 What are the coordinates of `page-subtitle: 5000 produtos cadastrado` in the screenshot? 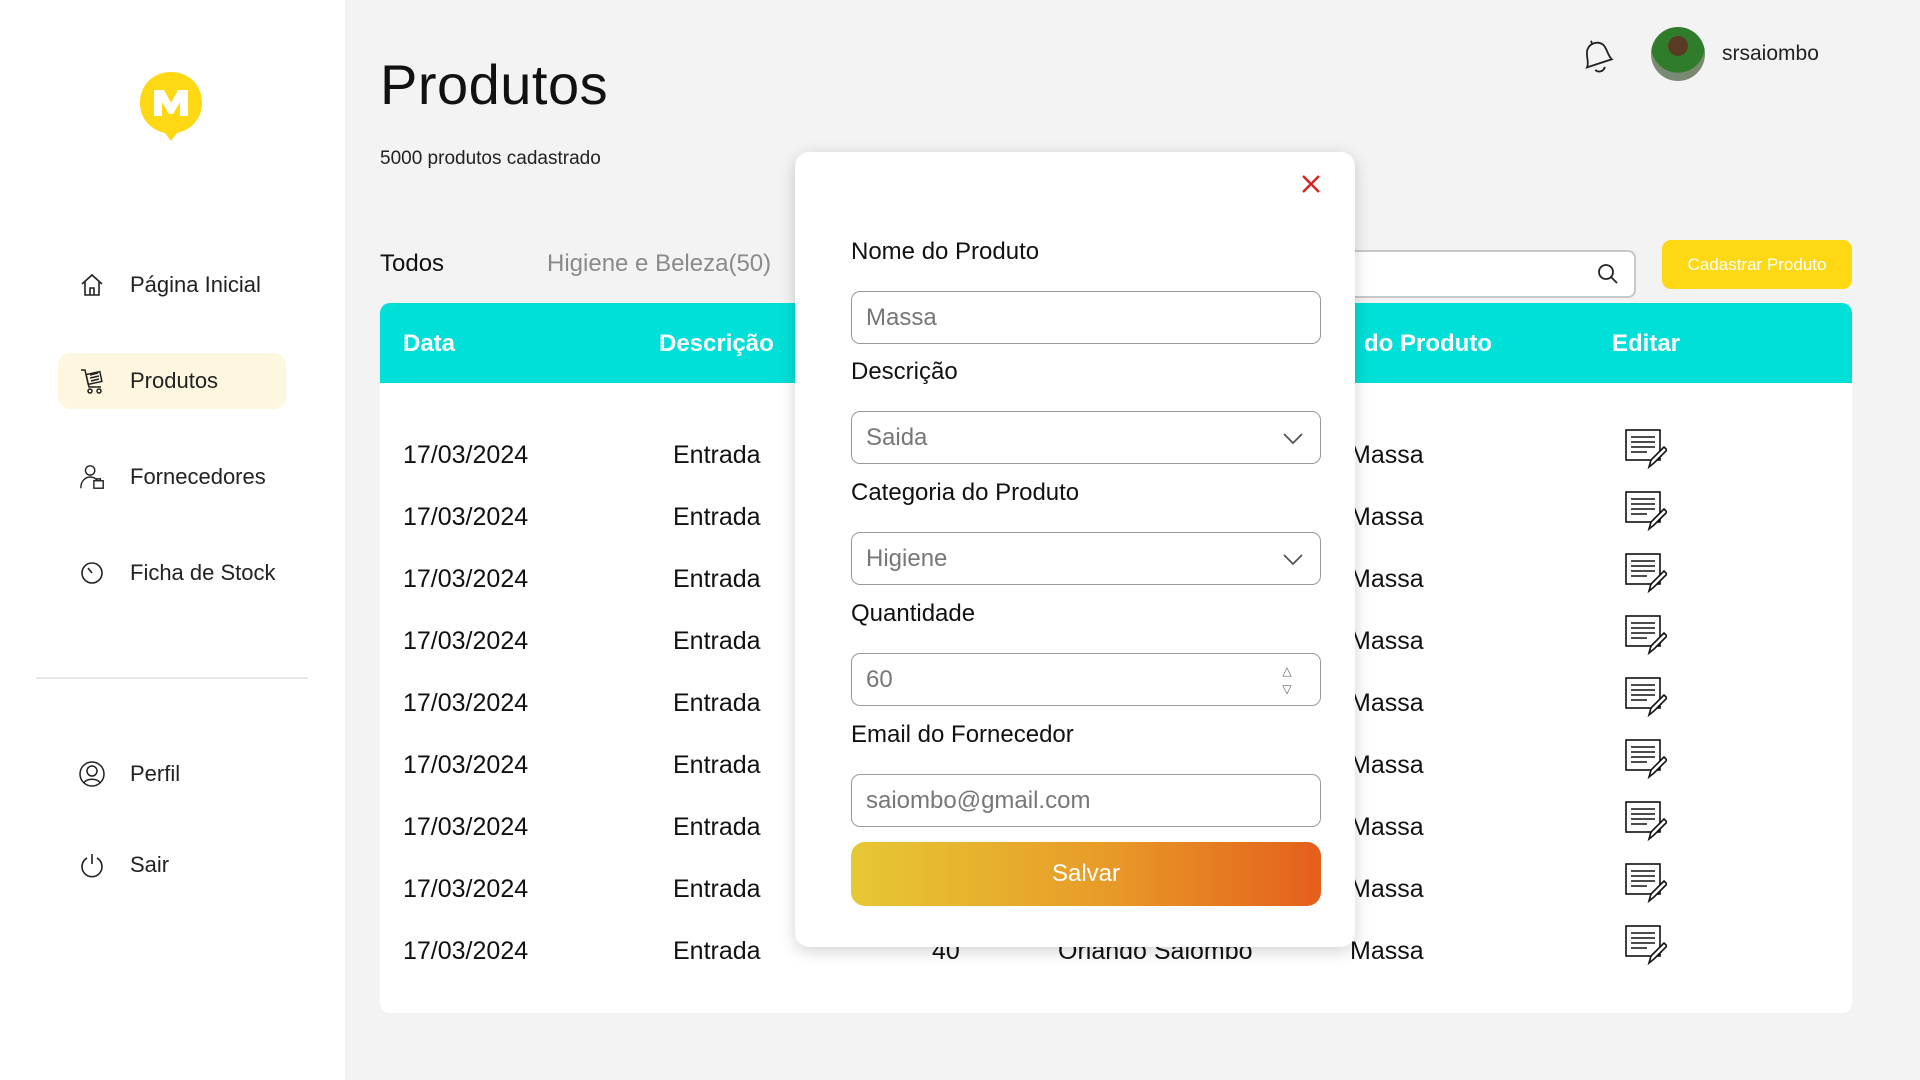 It's located at (490, 158).